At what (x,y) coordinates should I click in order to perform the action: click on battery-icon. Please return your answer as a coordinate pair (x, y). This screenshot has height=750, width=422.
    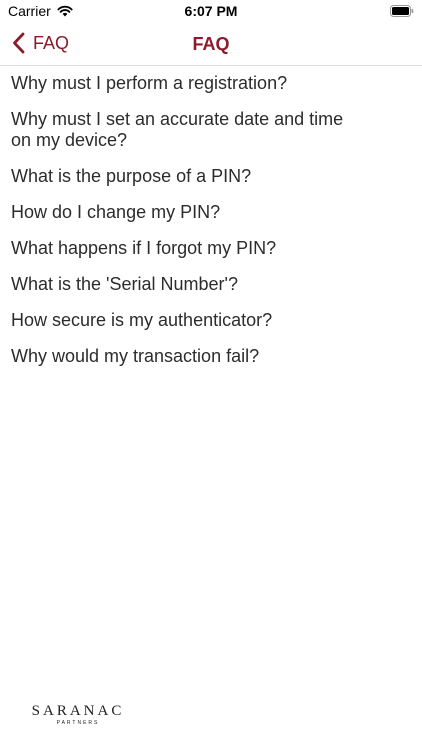
    Looking at the image, I should click on (402, 11).